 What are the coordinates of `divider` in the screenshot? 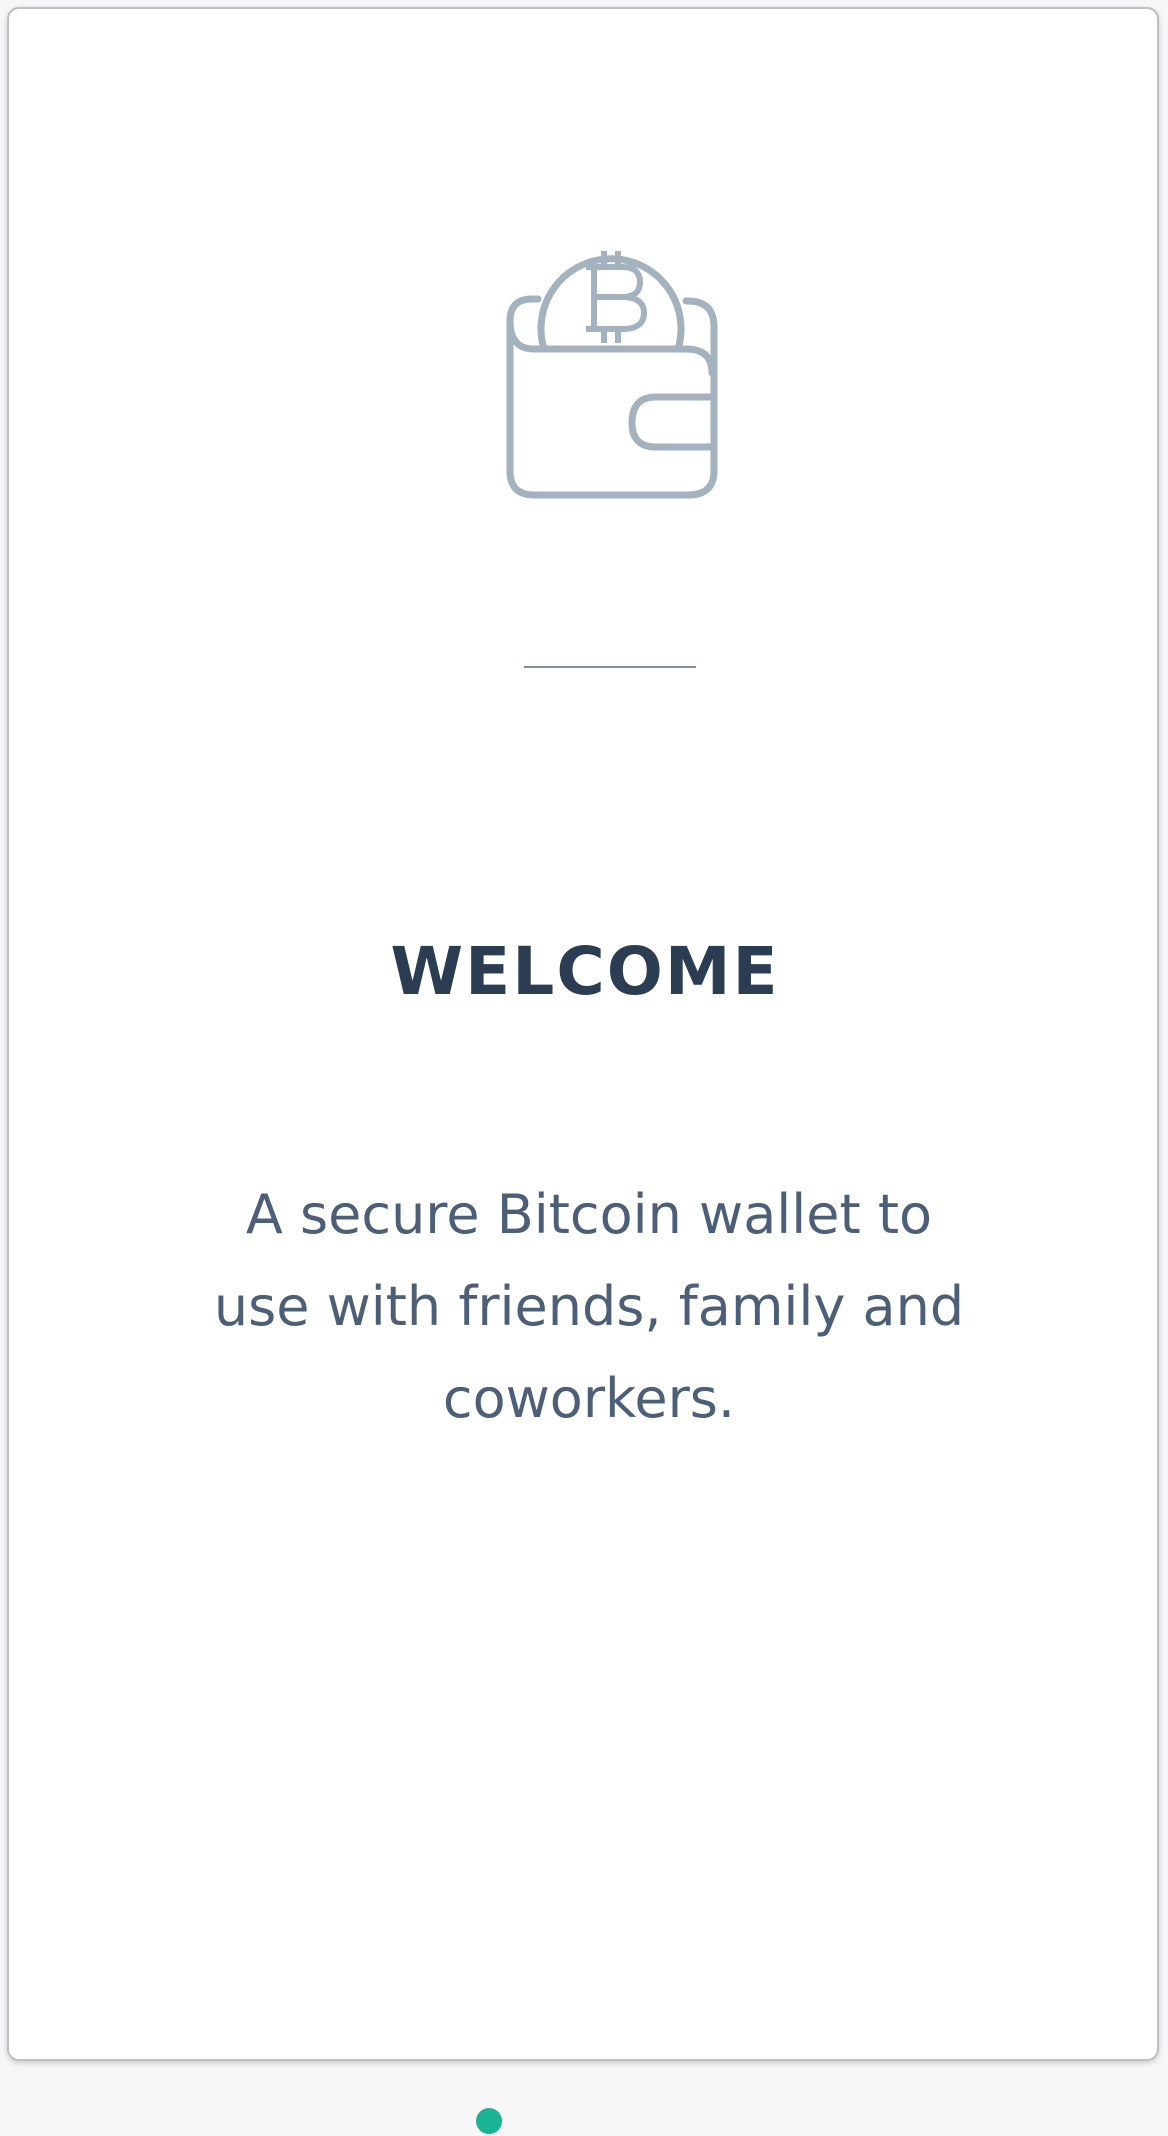 It's located at (610, 667).